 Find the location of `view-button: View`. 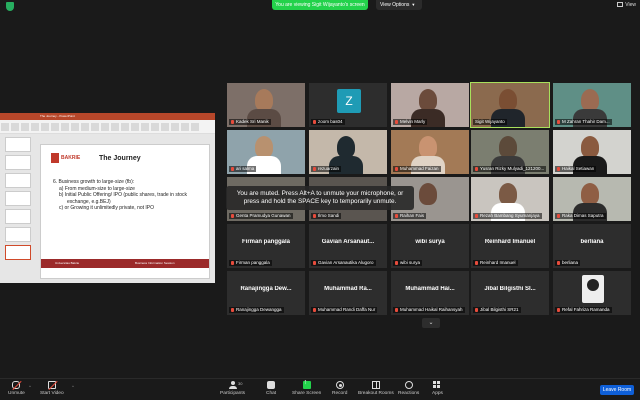

view-button: View is located at coordinates (626, 5).